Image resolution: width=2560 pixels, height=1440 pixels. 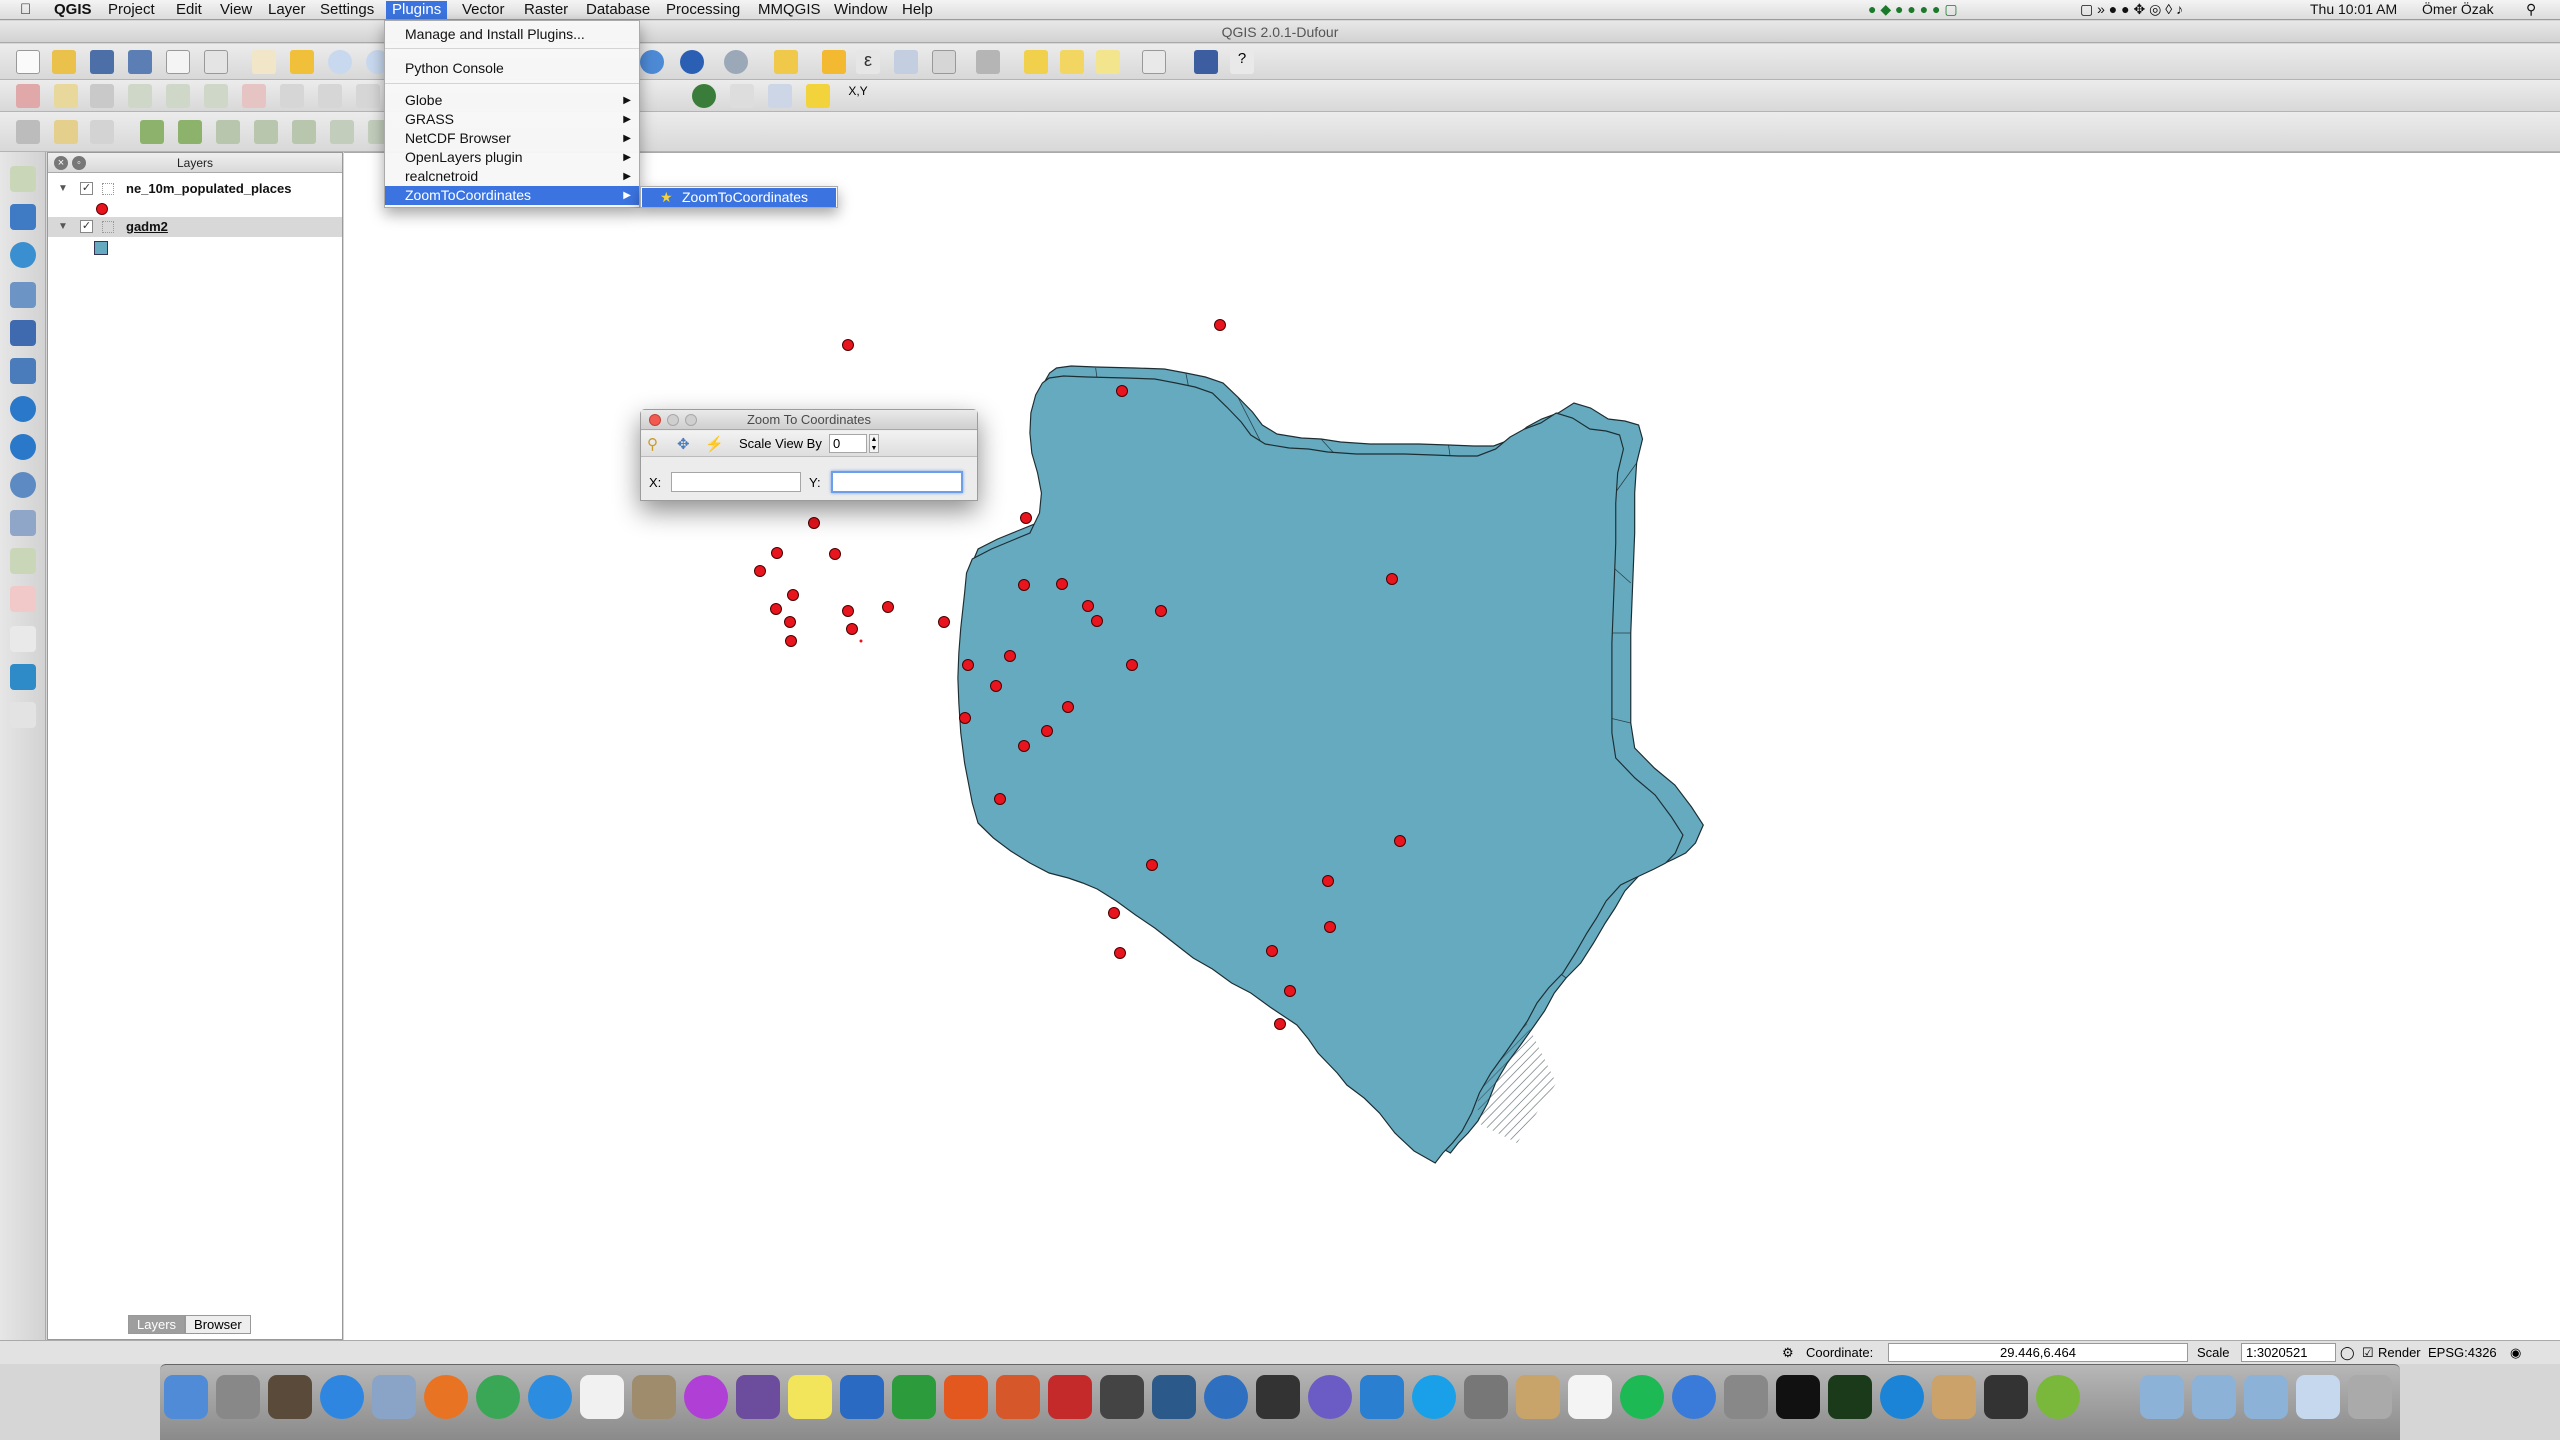 I want to click on firefox-icon, so click(x=446, y=1397).